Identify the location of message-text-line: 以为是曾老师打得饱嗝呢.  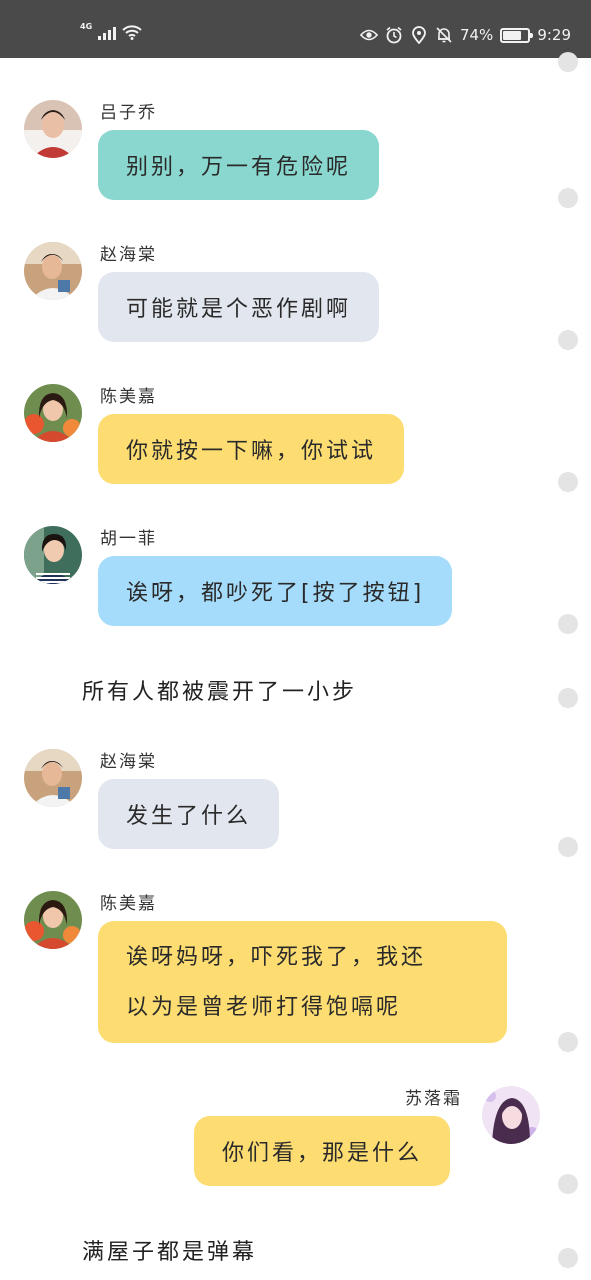
(264, 1007).